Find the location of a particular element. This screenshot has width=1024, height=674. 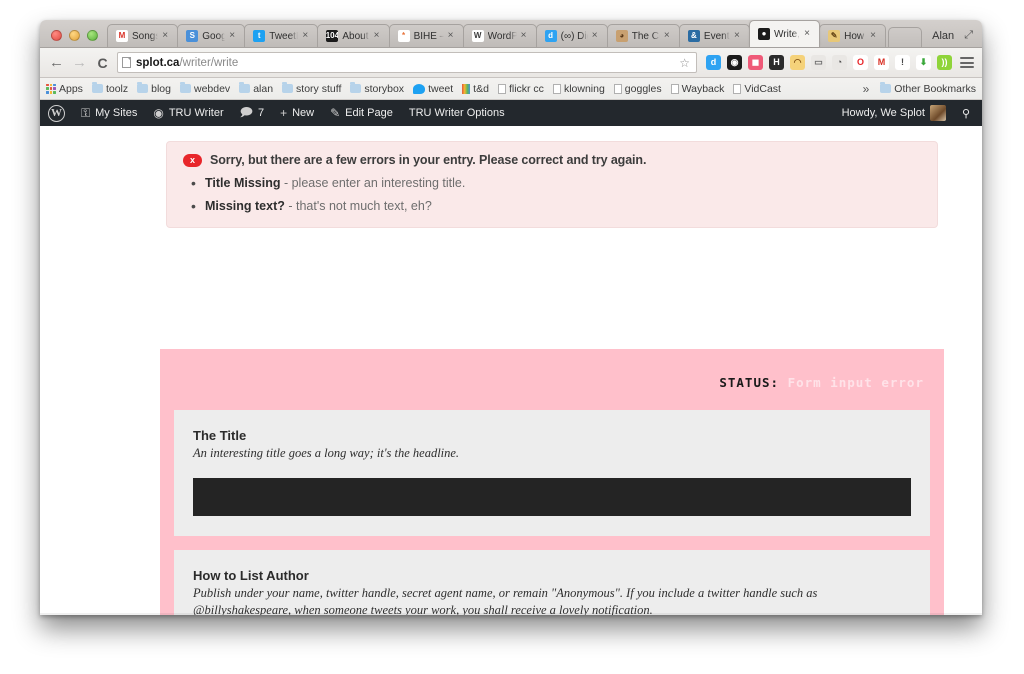

flower-icon: * is located at coordinates (403, 36).